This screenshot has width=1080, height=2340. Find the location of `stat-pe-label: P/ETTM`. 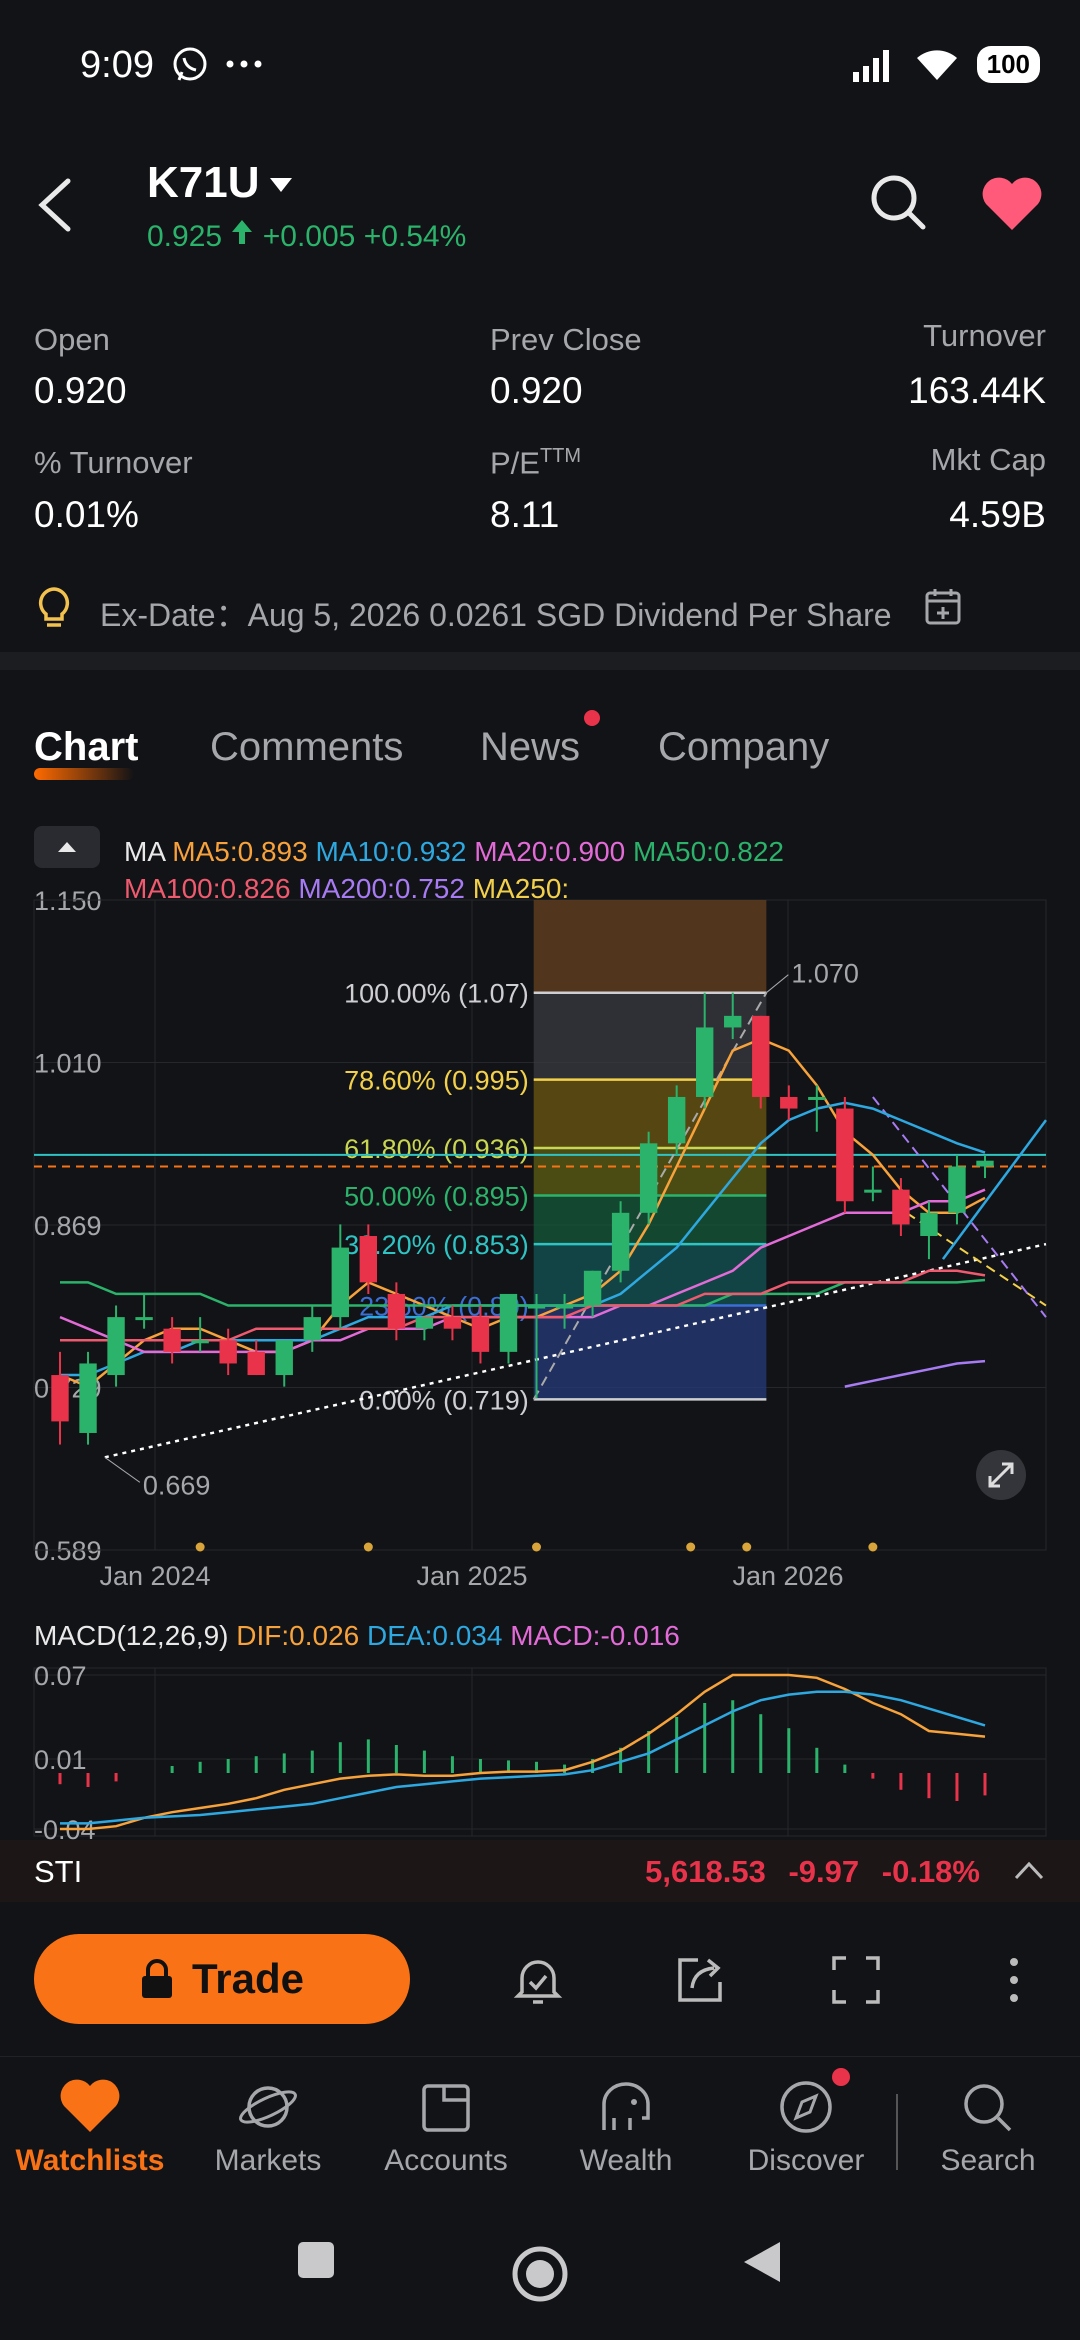

stat-pe-label: P/ETTM is located at coordinates (535, 463).